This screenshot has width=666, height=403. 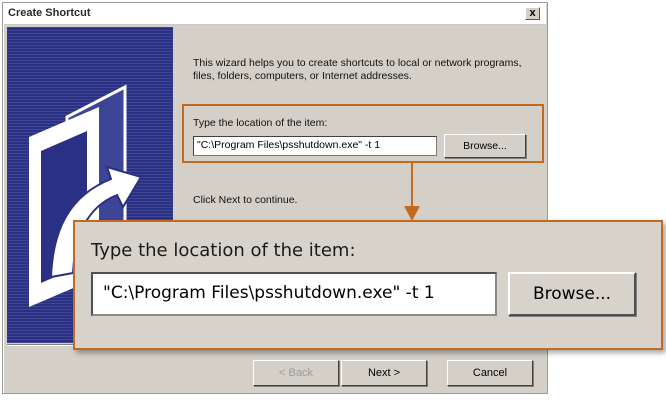 What do you see at coordinates (363, 133) in the screenshot?
I see `highlight-box` at bounding box center [363, 133].